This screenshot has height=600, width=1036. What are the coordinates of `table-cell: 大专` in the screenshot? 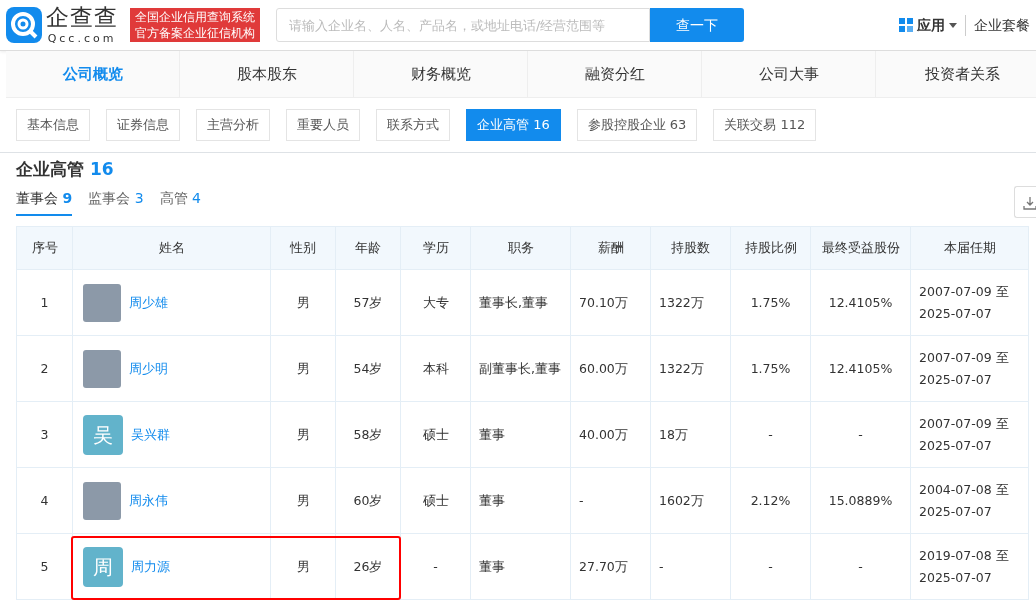 It's located at (435, 302).